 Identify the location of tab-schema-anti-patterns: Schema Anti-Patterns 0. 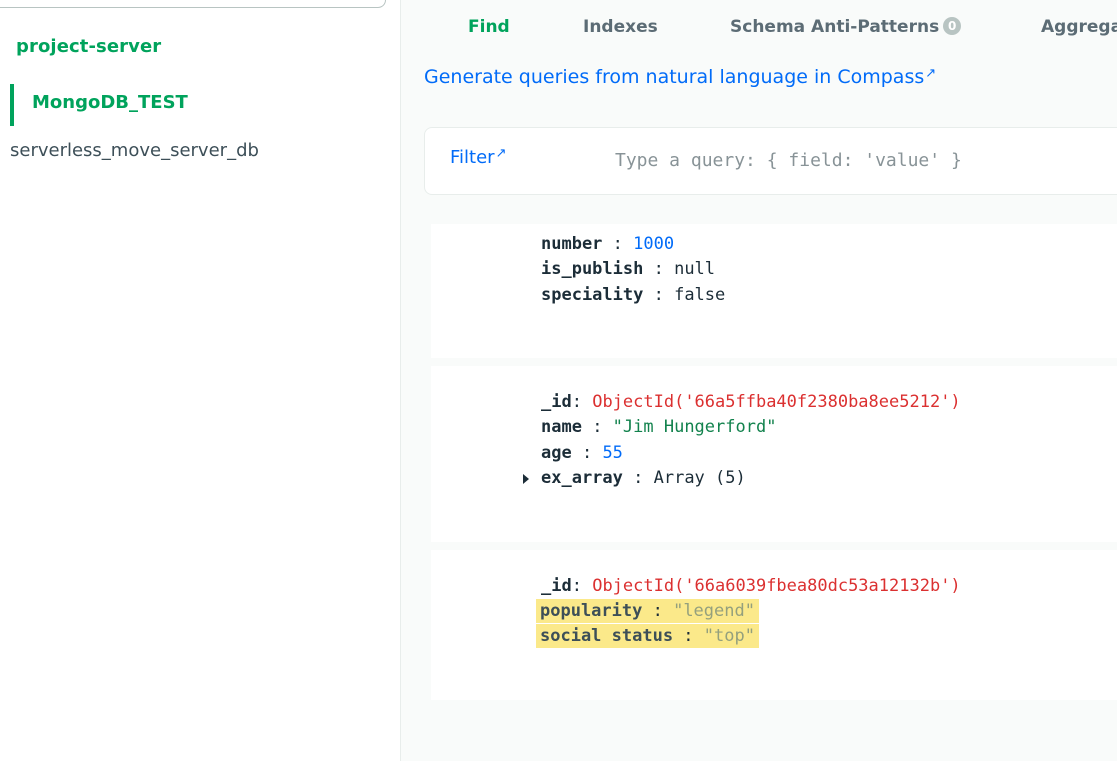
(846, 27).